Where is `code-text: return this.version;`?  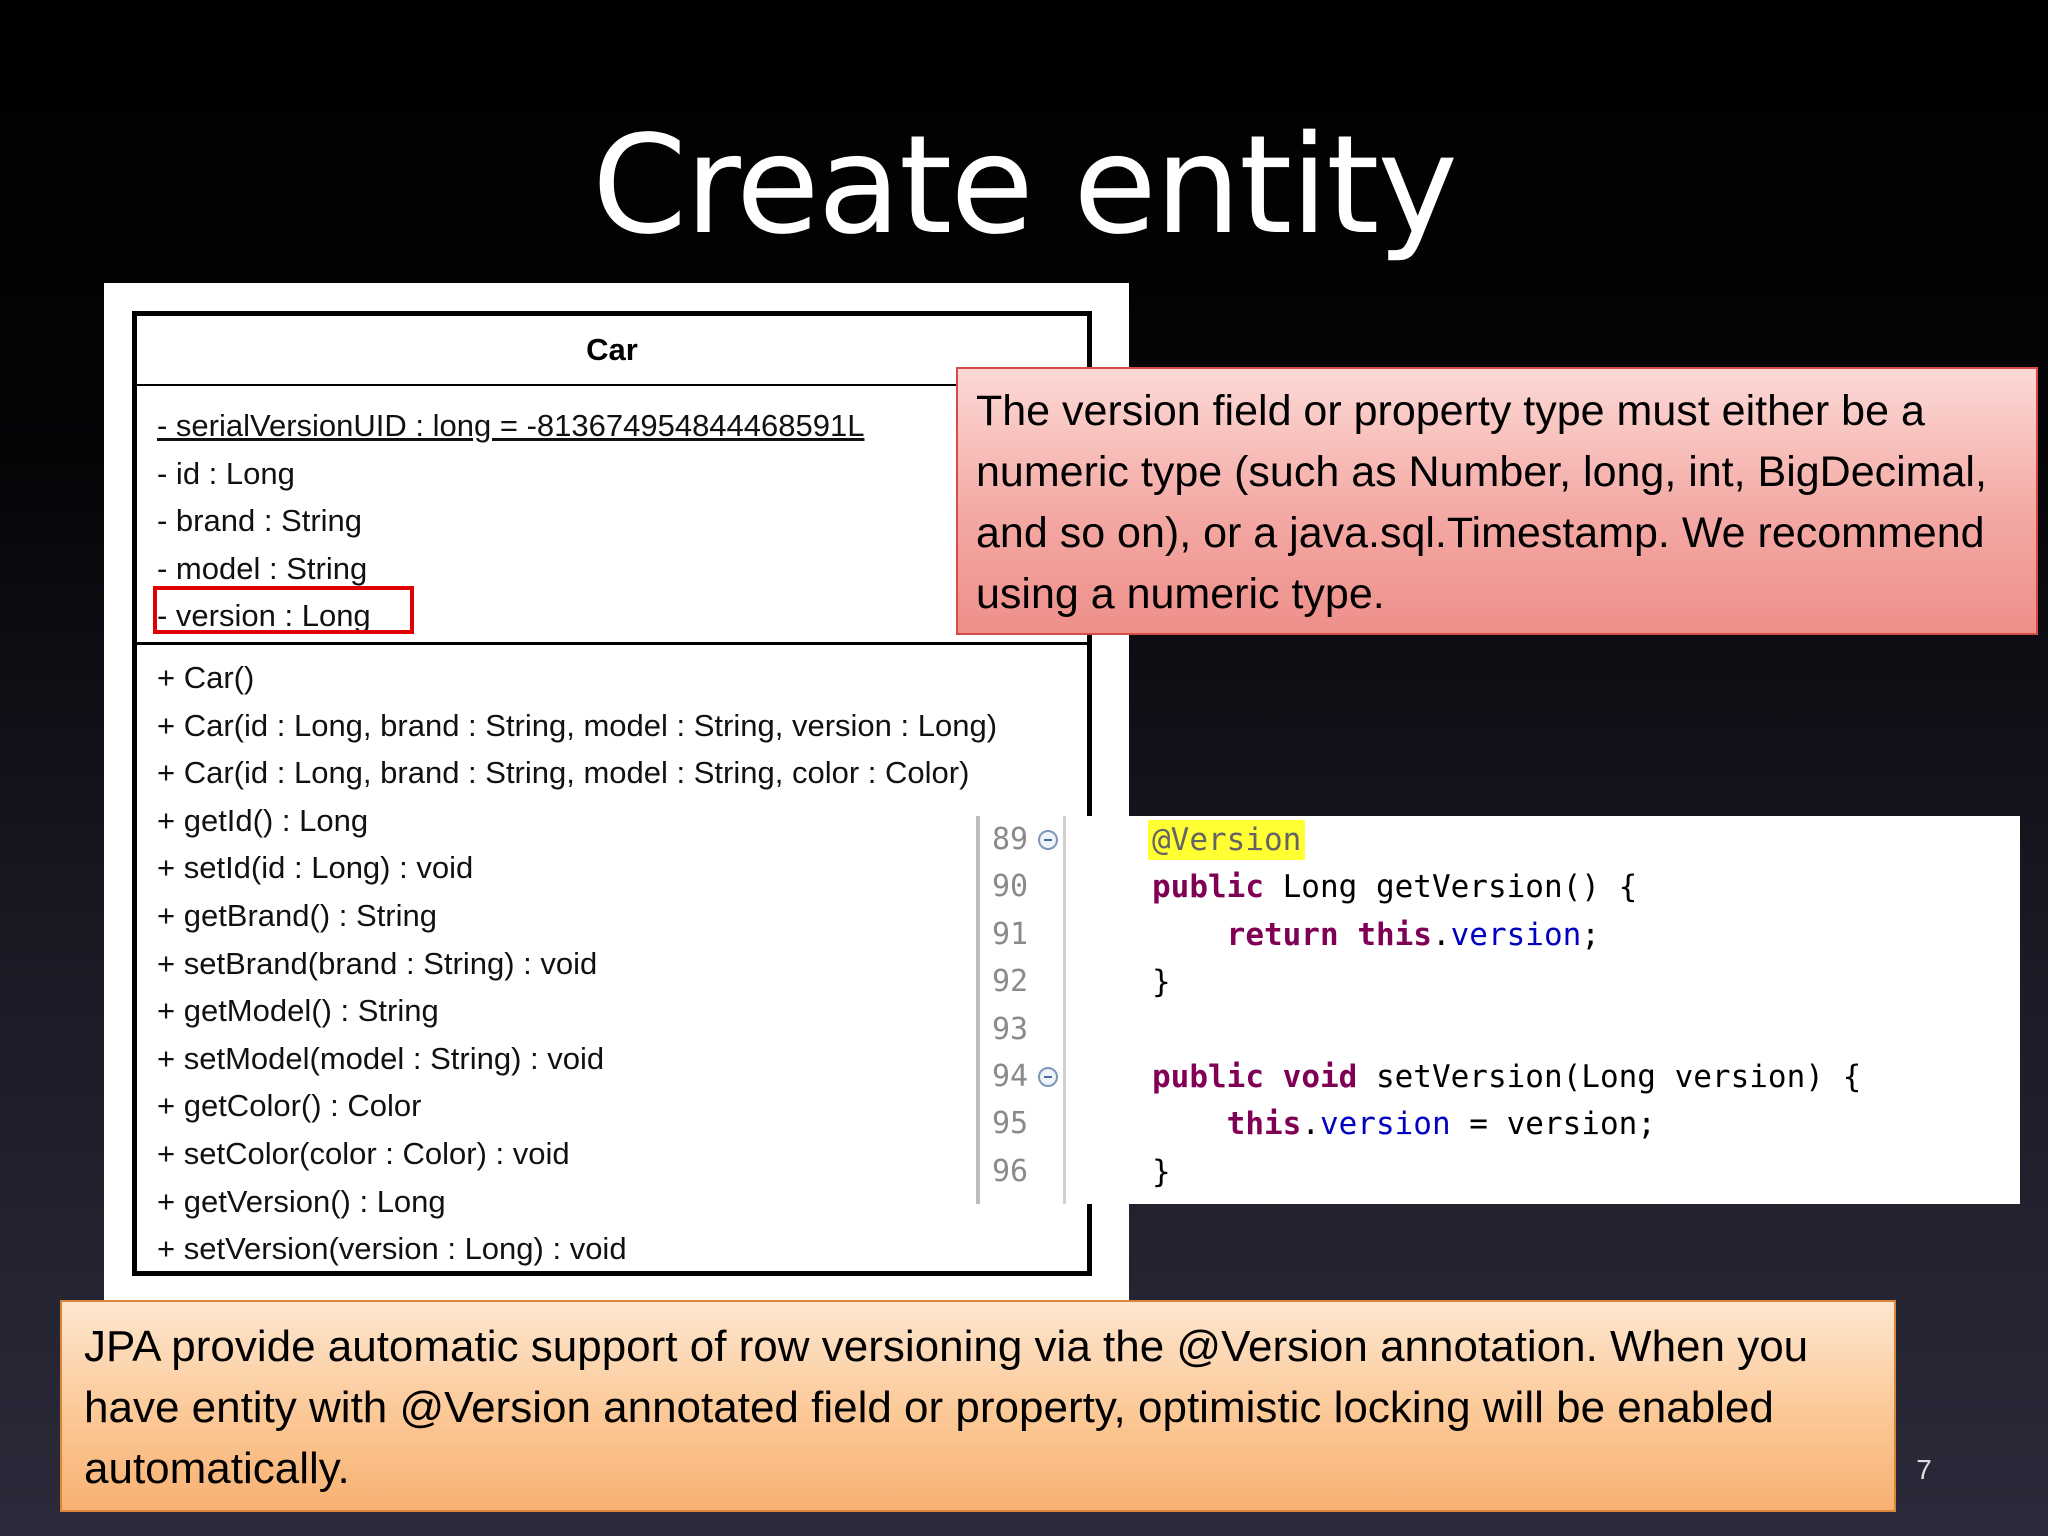 code-text: return this.version; is located at coordinates (1376, 935).